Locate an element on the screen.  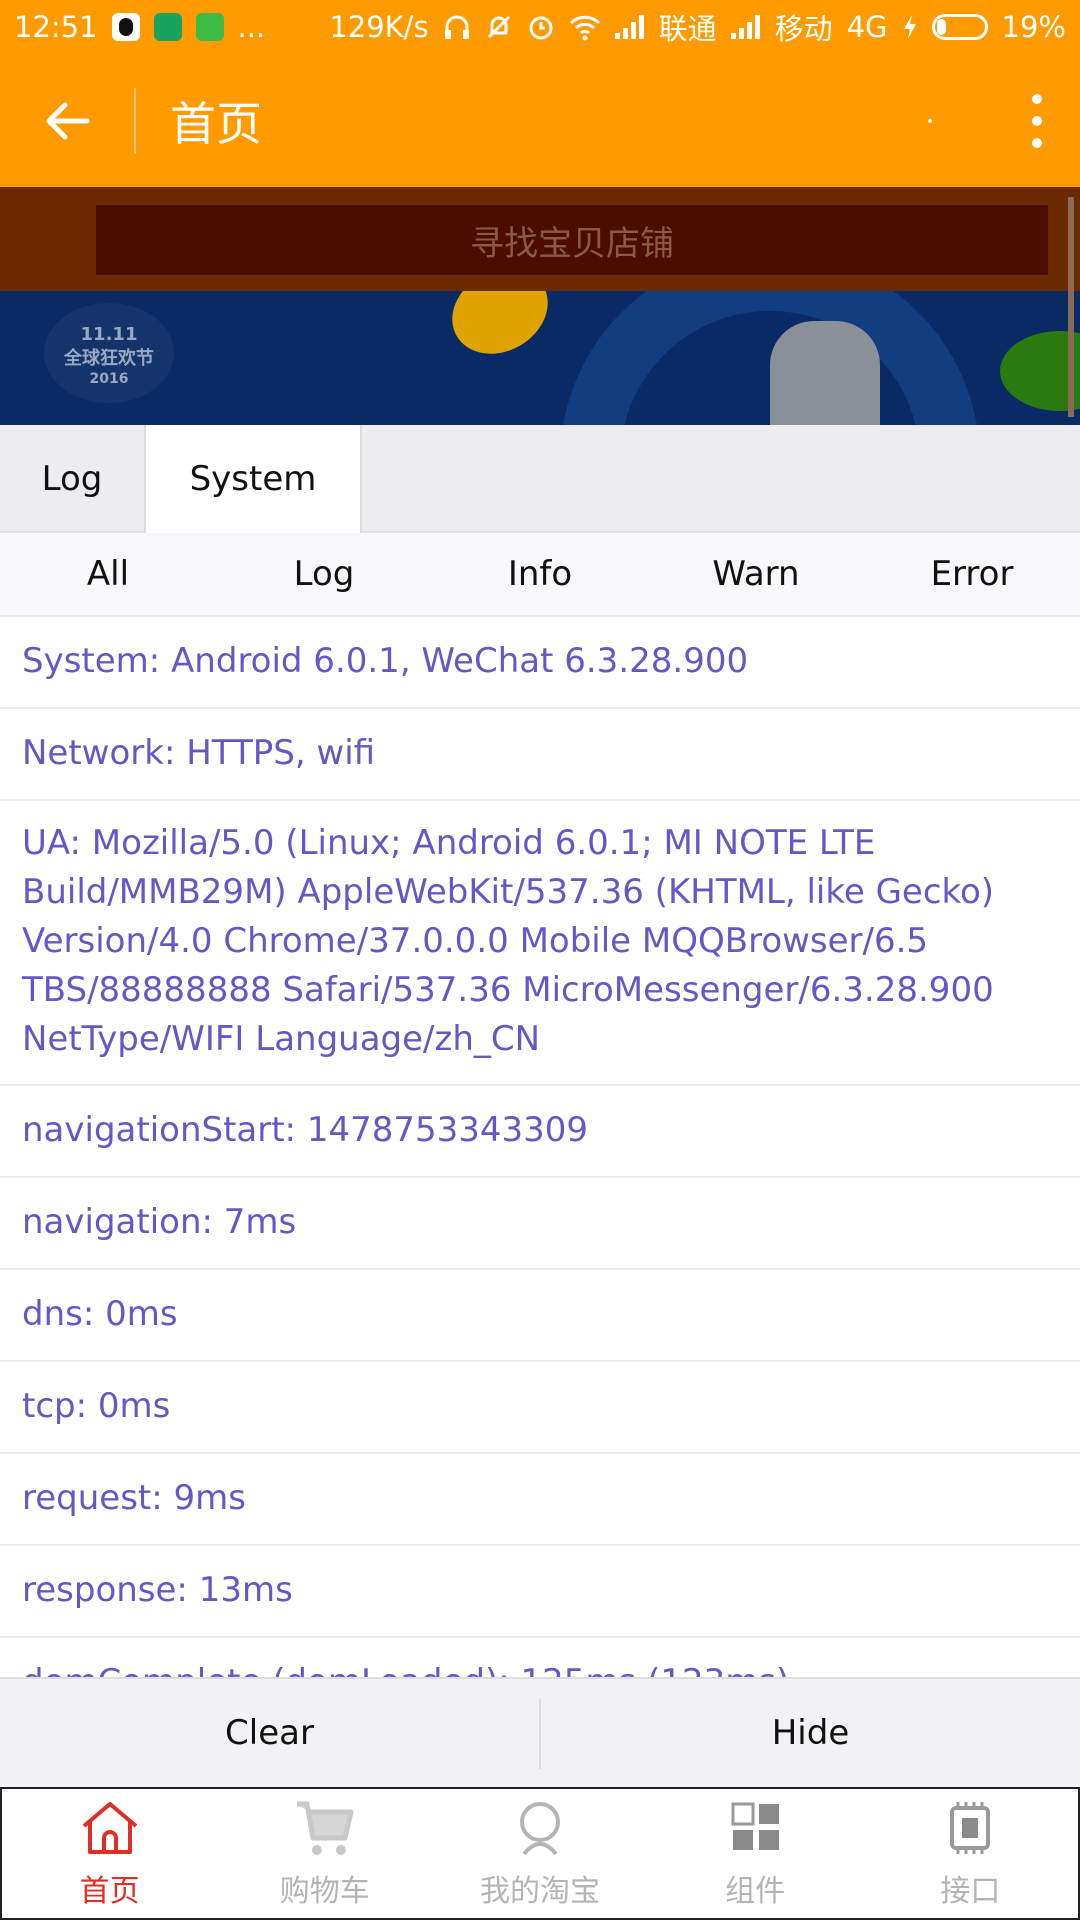
filter-all: All is located at coordinates (108, 574).